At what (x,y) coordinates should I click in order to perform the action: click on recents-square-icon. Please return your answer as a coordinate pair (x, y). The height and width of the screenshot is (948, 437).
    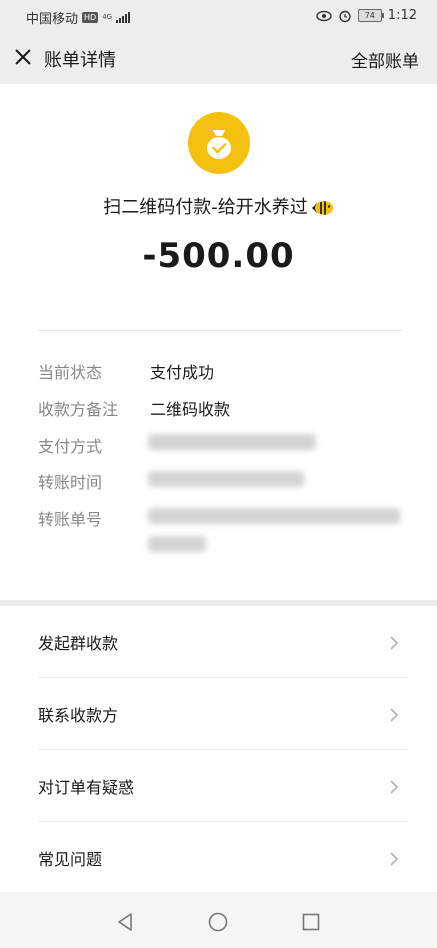
    Looking at the image, I should click on (311, 922).